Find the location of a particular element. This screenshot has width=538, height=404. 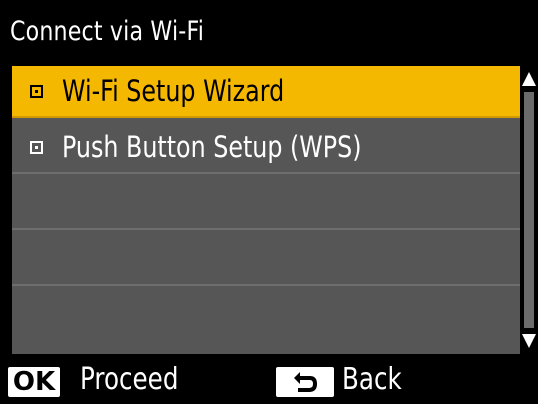

back-button is located at coordinates (305, 382).